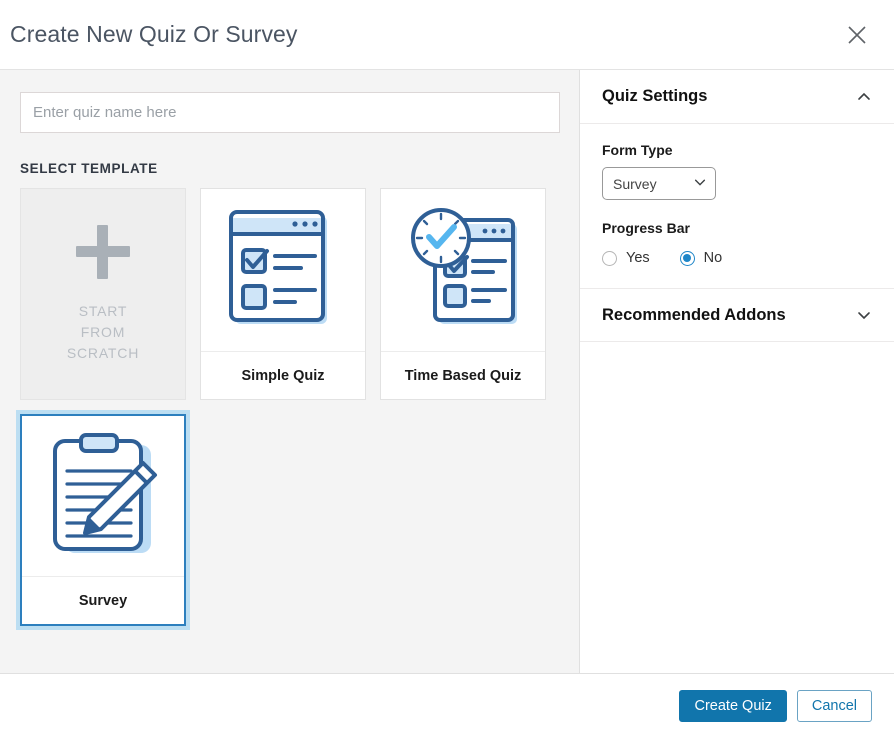  What do you see at coordinates (103, 310) in the screenshot?
I see `scratch-label-line-1: START` at bounding box center [103, 310].